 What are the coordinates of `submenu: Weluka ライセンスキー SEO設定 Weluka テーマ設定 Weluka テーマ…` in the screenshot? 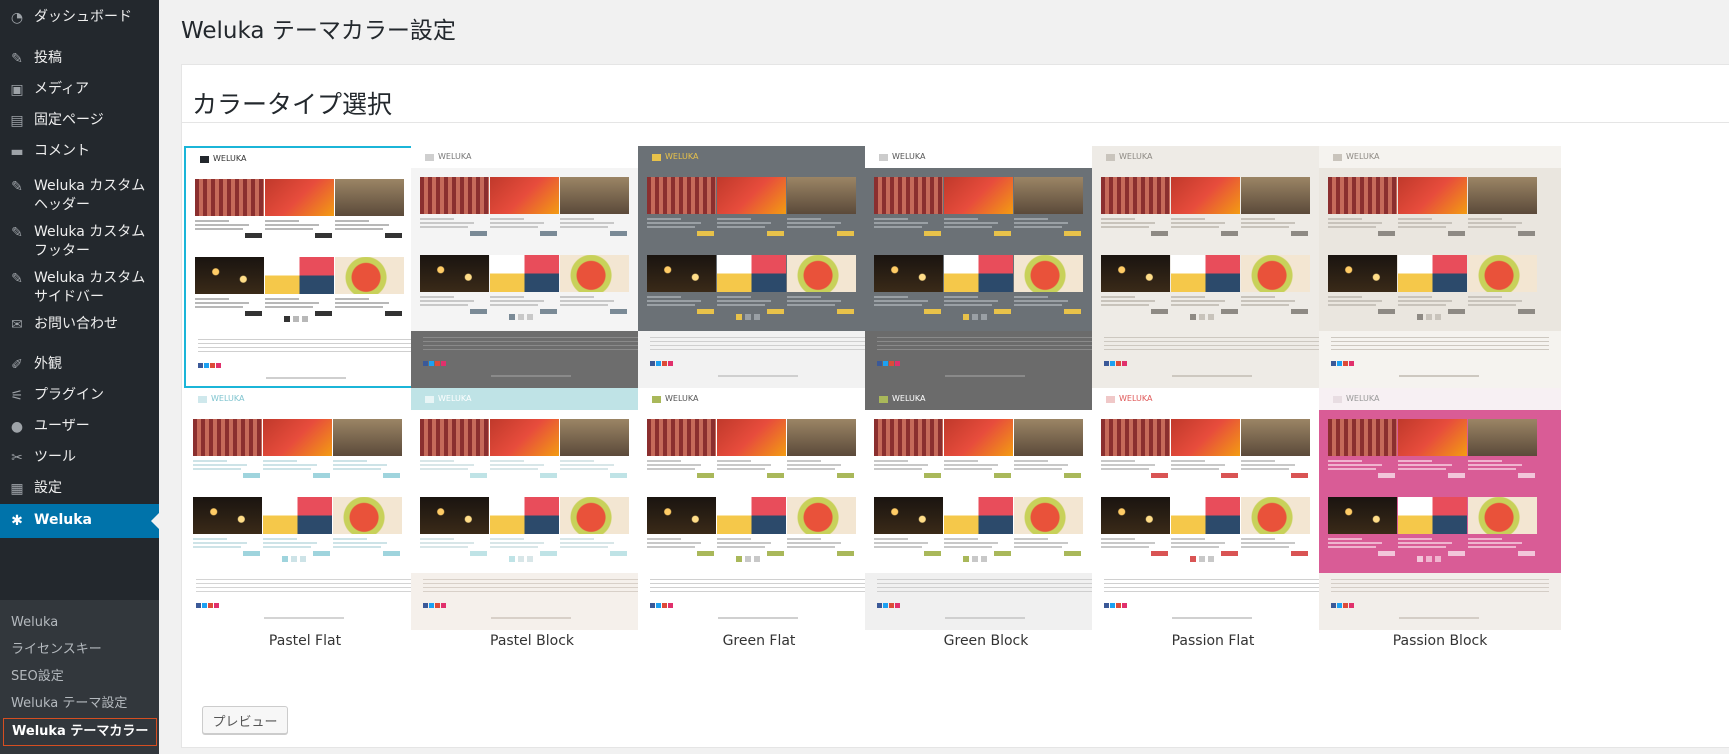 It's located at (79, 677).